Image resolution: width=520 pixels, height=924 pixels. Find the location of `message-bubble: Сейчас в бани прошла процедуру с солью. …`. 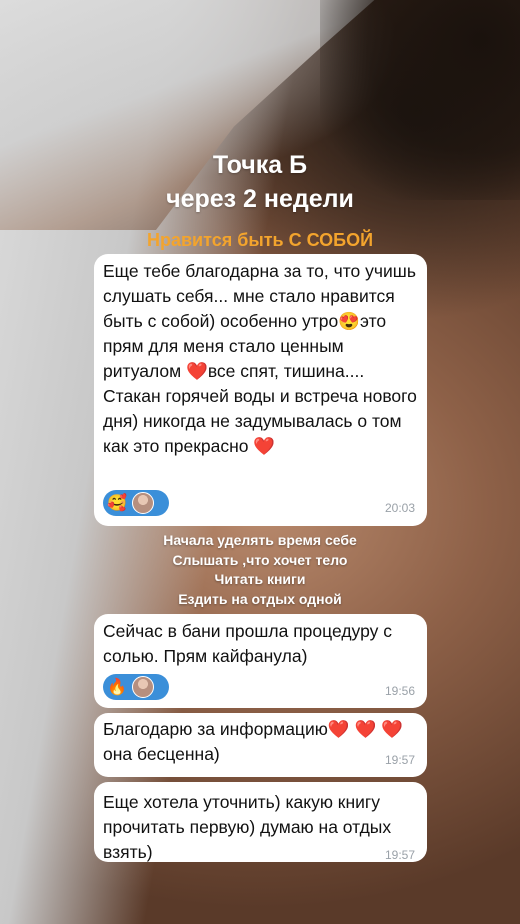

message-bubble: Сейчас в бани прошла процедуру с солью. … is located at coordinates (260, 661).